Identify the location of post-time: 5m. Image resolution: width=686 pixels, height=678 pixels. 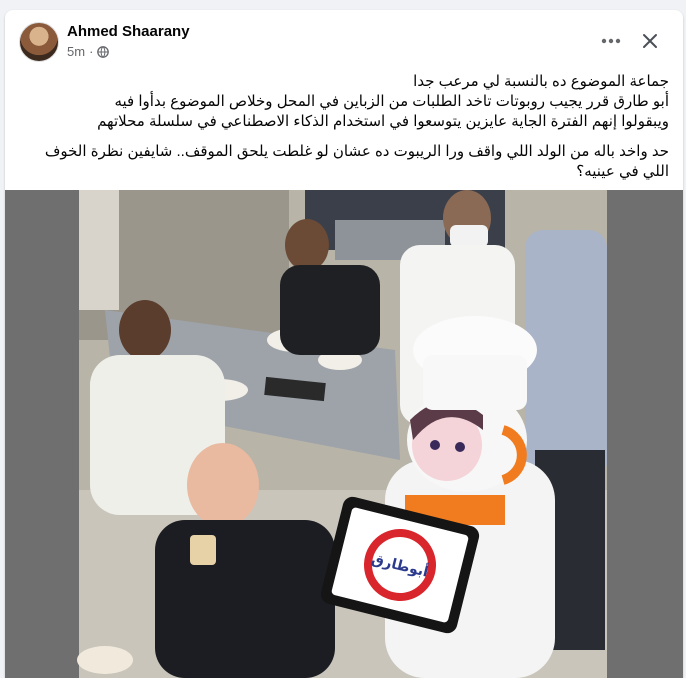
(76, 51).